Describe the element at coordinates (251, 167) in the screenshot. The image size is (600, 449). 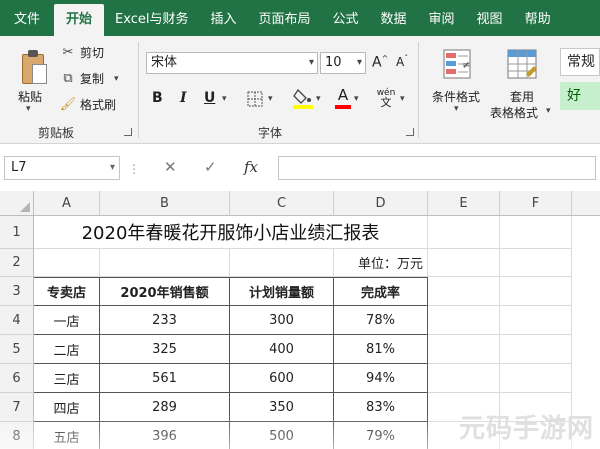
I see `insert-function-button: fx` at that location.